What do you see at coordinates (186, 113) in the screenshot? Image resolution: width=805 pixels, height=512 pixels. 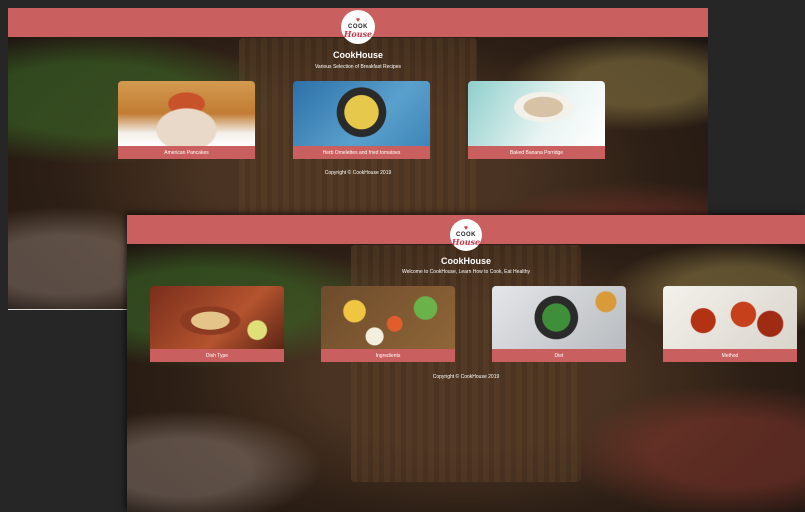 I see `pancakes-image` at bounding box center [186, 113].